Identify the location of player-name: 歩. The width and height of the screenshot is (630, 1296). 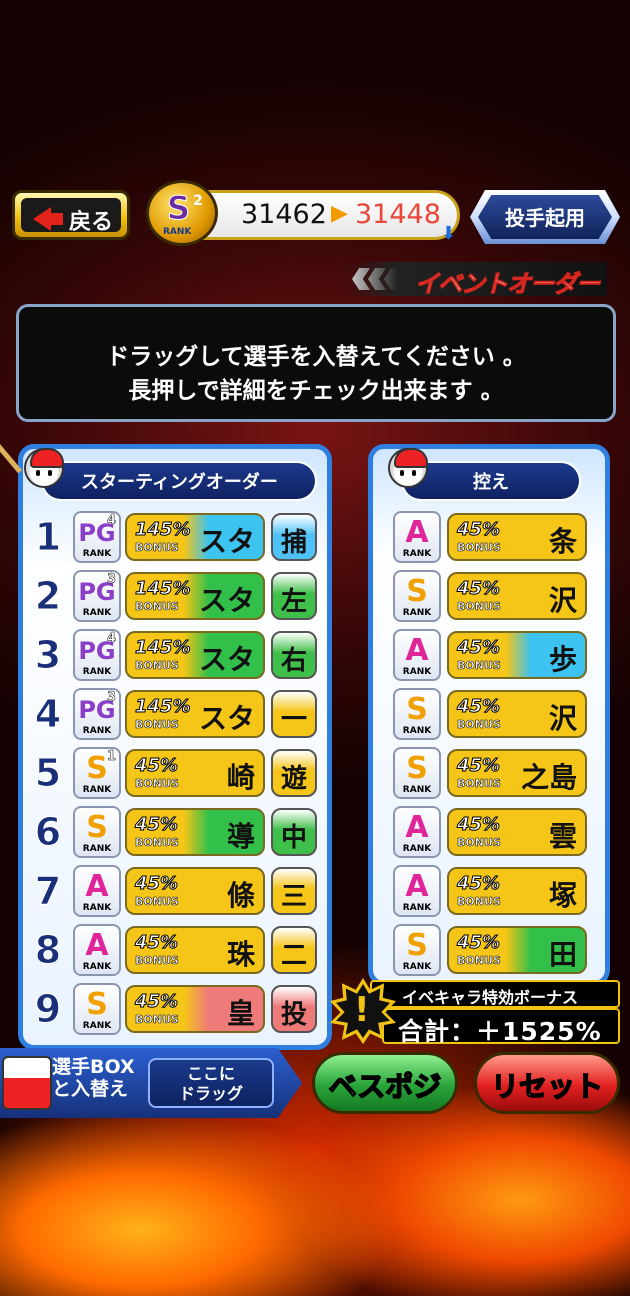
(562, 659).